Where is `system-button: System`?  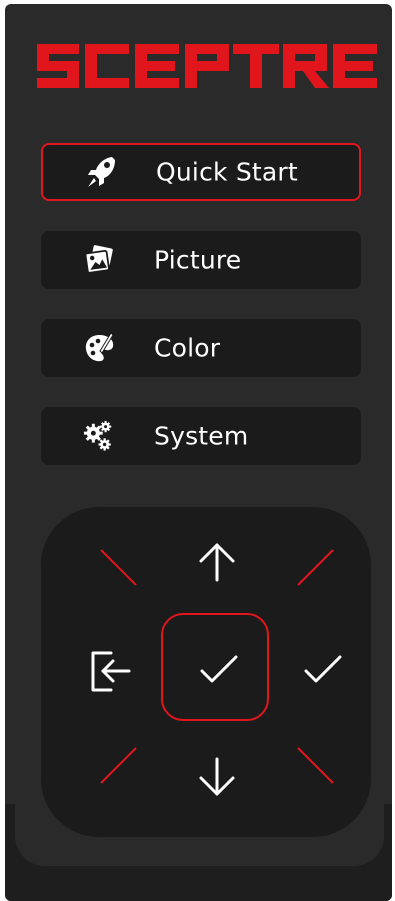 system-button: System is located at coordinates (201, 436).